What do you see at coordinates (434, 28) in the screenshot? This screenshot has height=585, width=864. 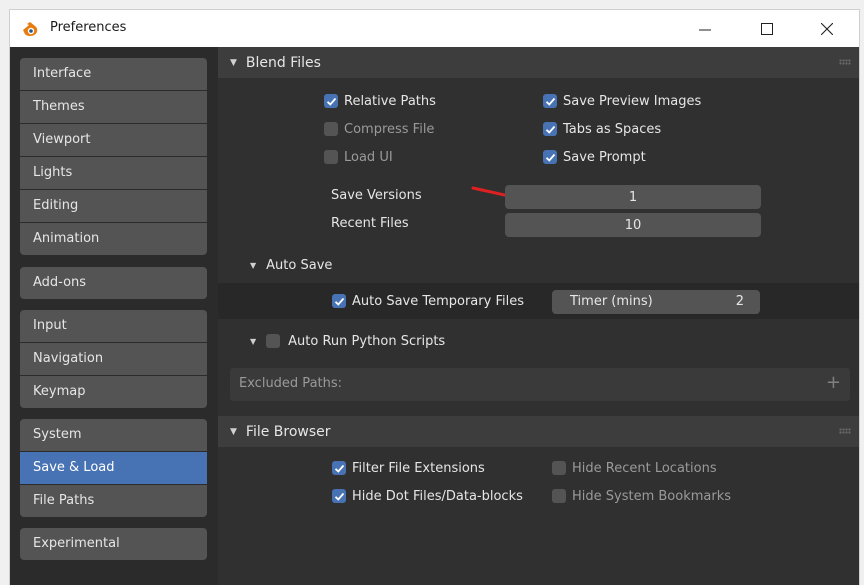 I see `title-bar: Preferences` at bounding box center [434, 28].